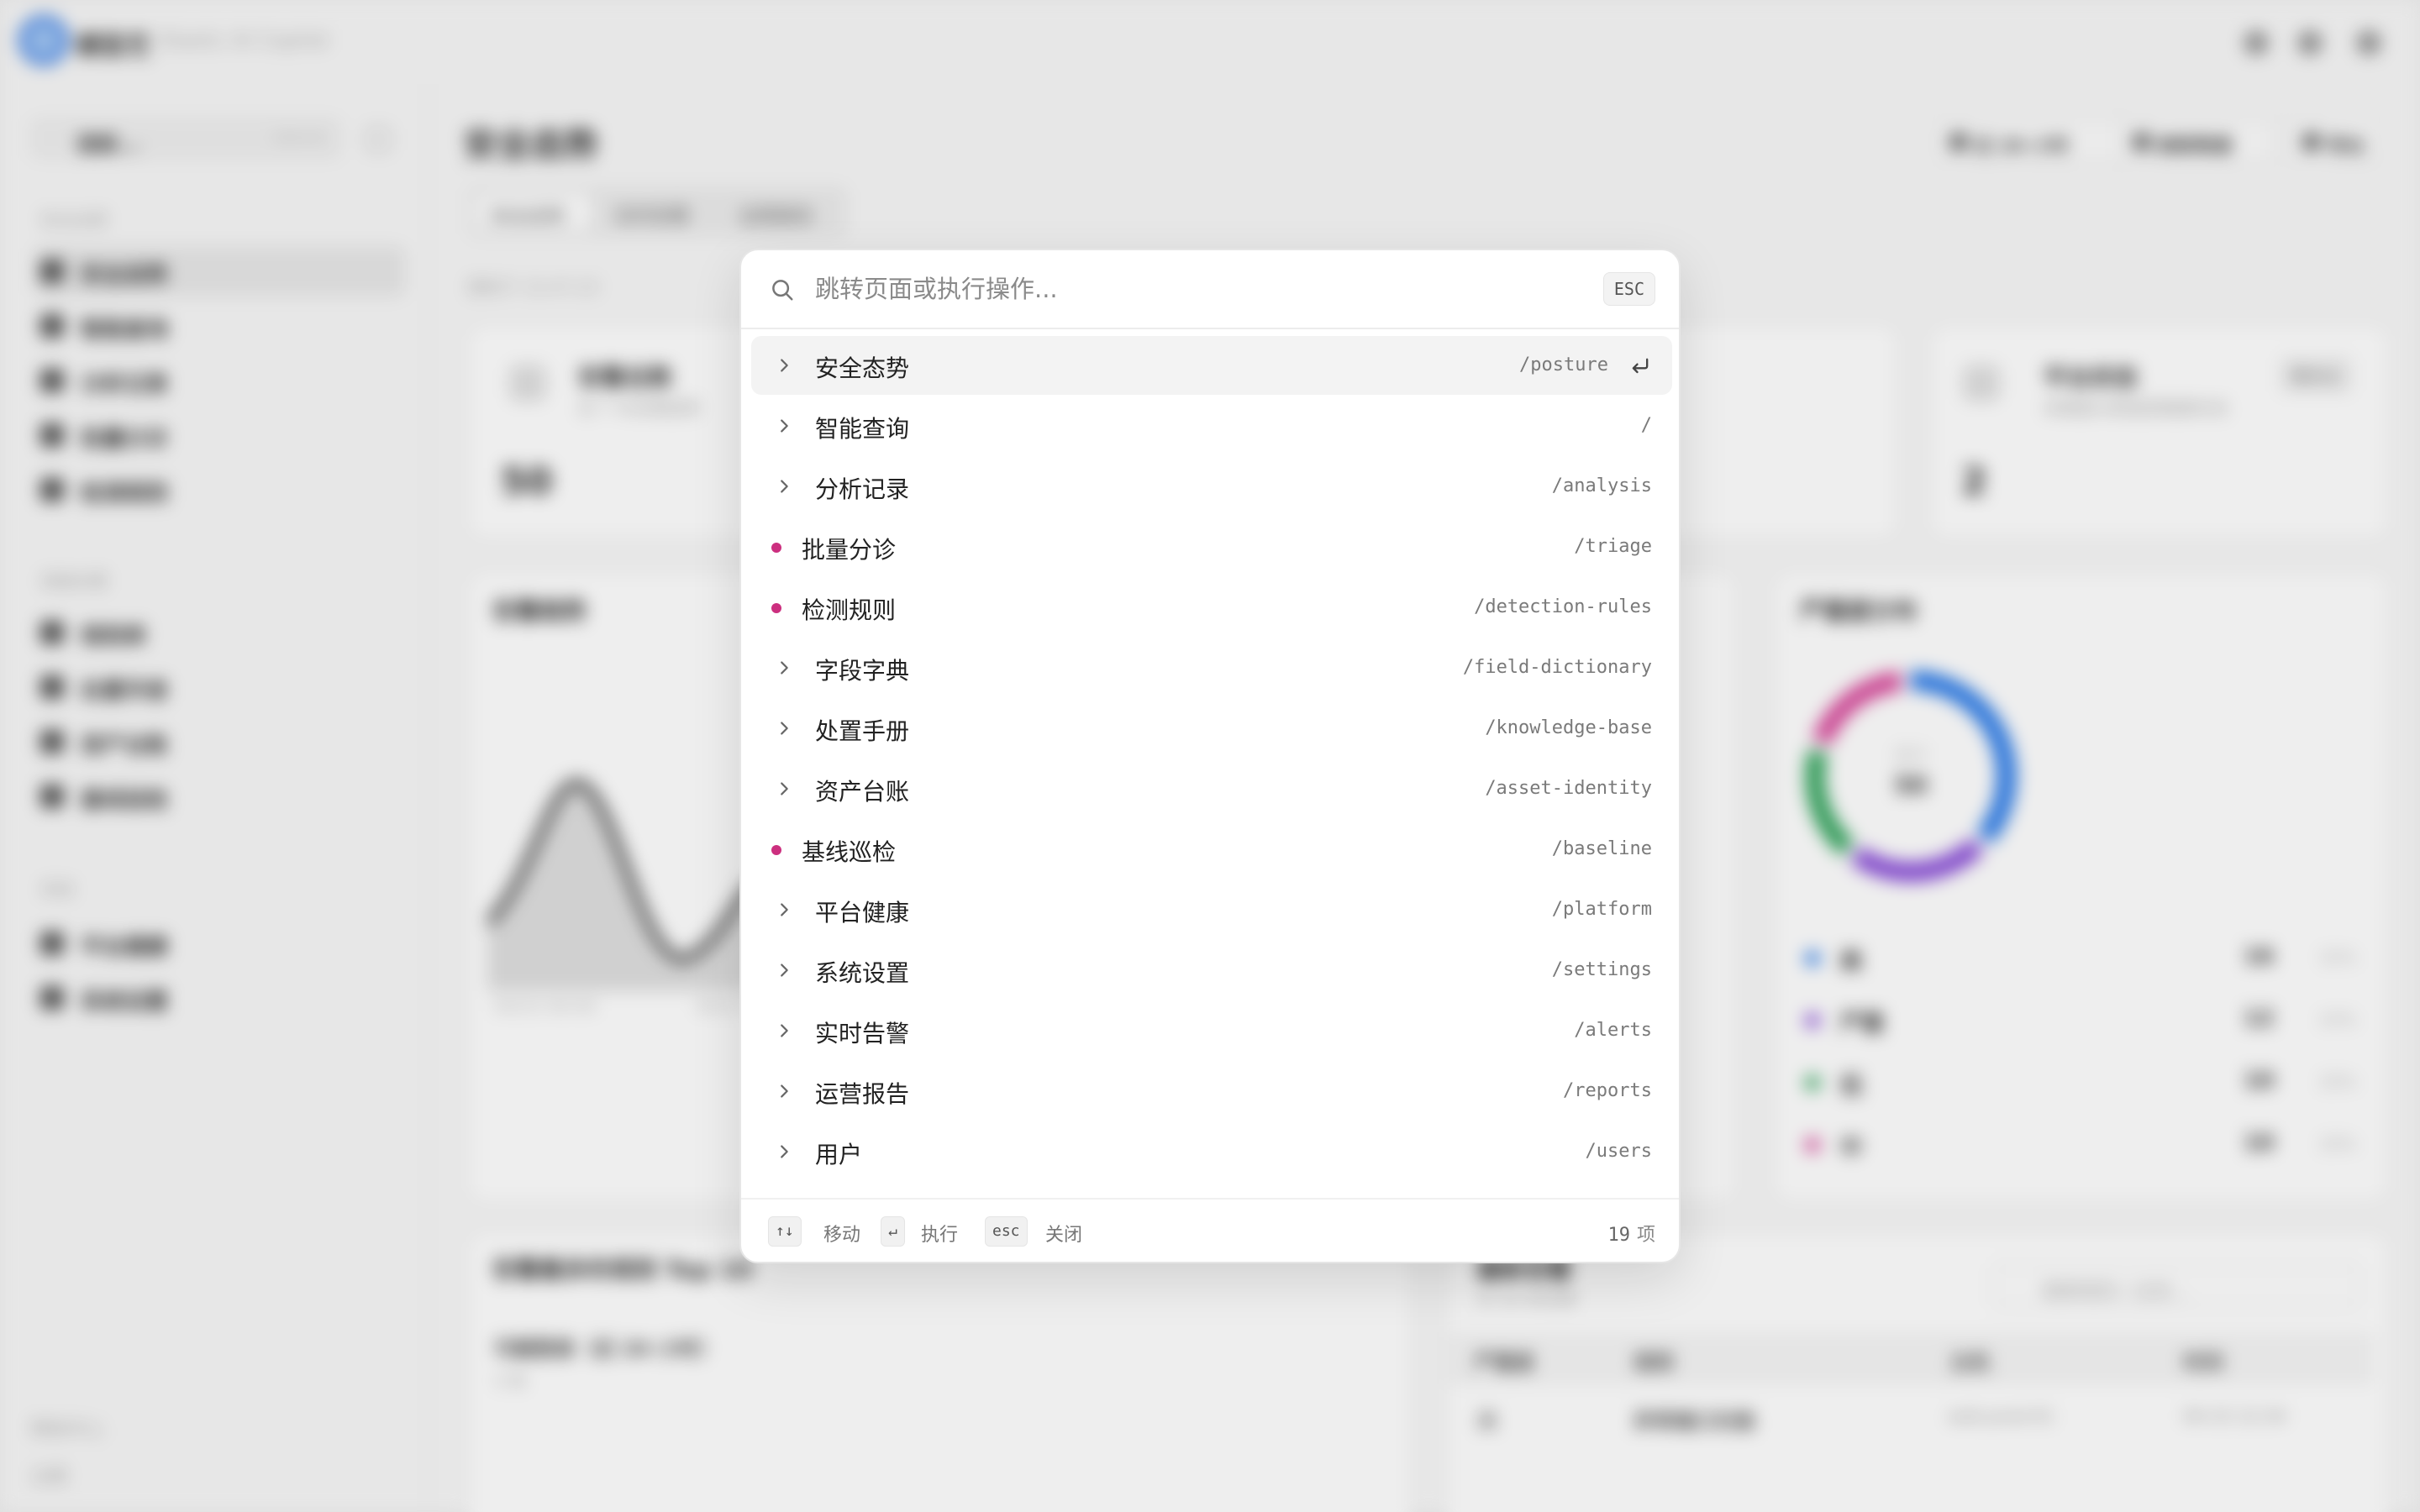  Describe the element at coordinates (849, 610) in the screenshot. I see `palette-item-label: 检测规则` at that location.